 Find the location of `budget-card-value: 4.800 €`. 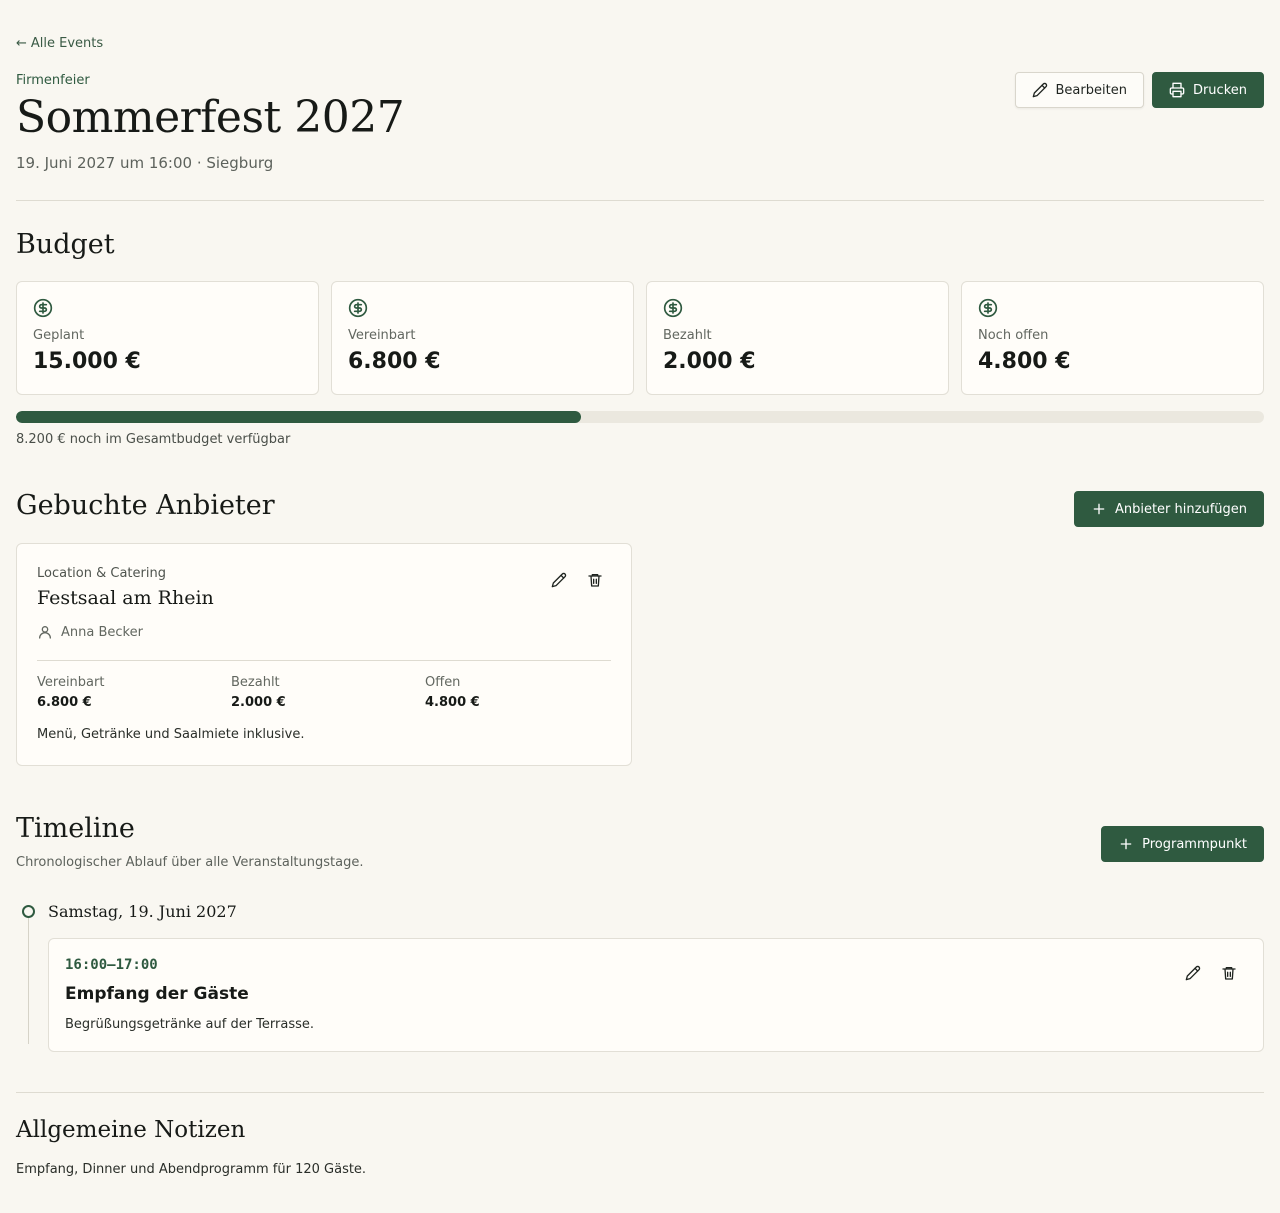

budget-card-value: 4.800 € is located at coordinates (1024, 361).